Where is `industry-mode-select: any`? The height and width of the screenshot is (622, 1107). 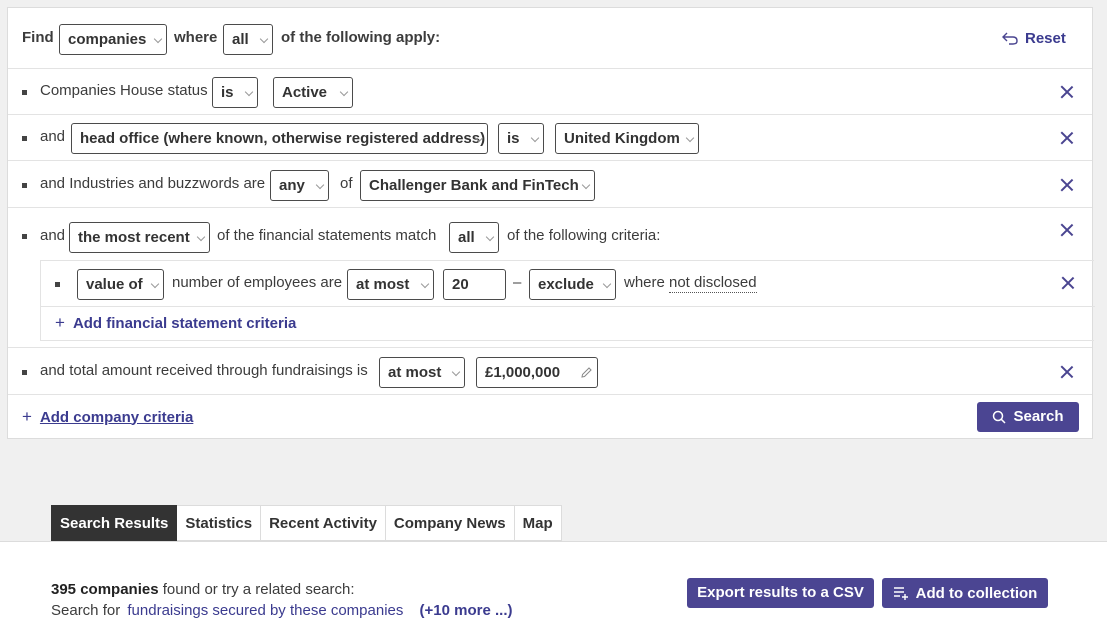 industry-mode-select: any is located at coordinates (299, 185).